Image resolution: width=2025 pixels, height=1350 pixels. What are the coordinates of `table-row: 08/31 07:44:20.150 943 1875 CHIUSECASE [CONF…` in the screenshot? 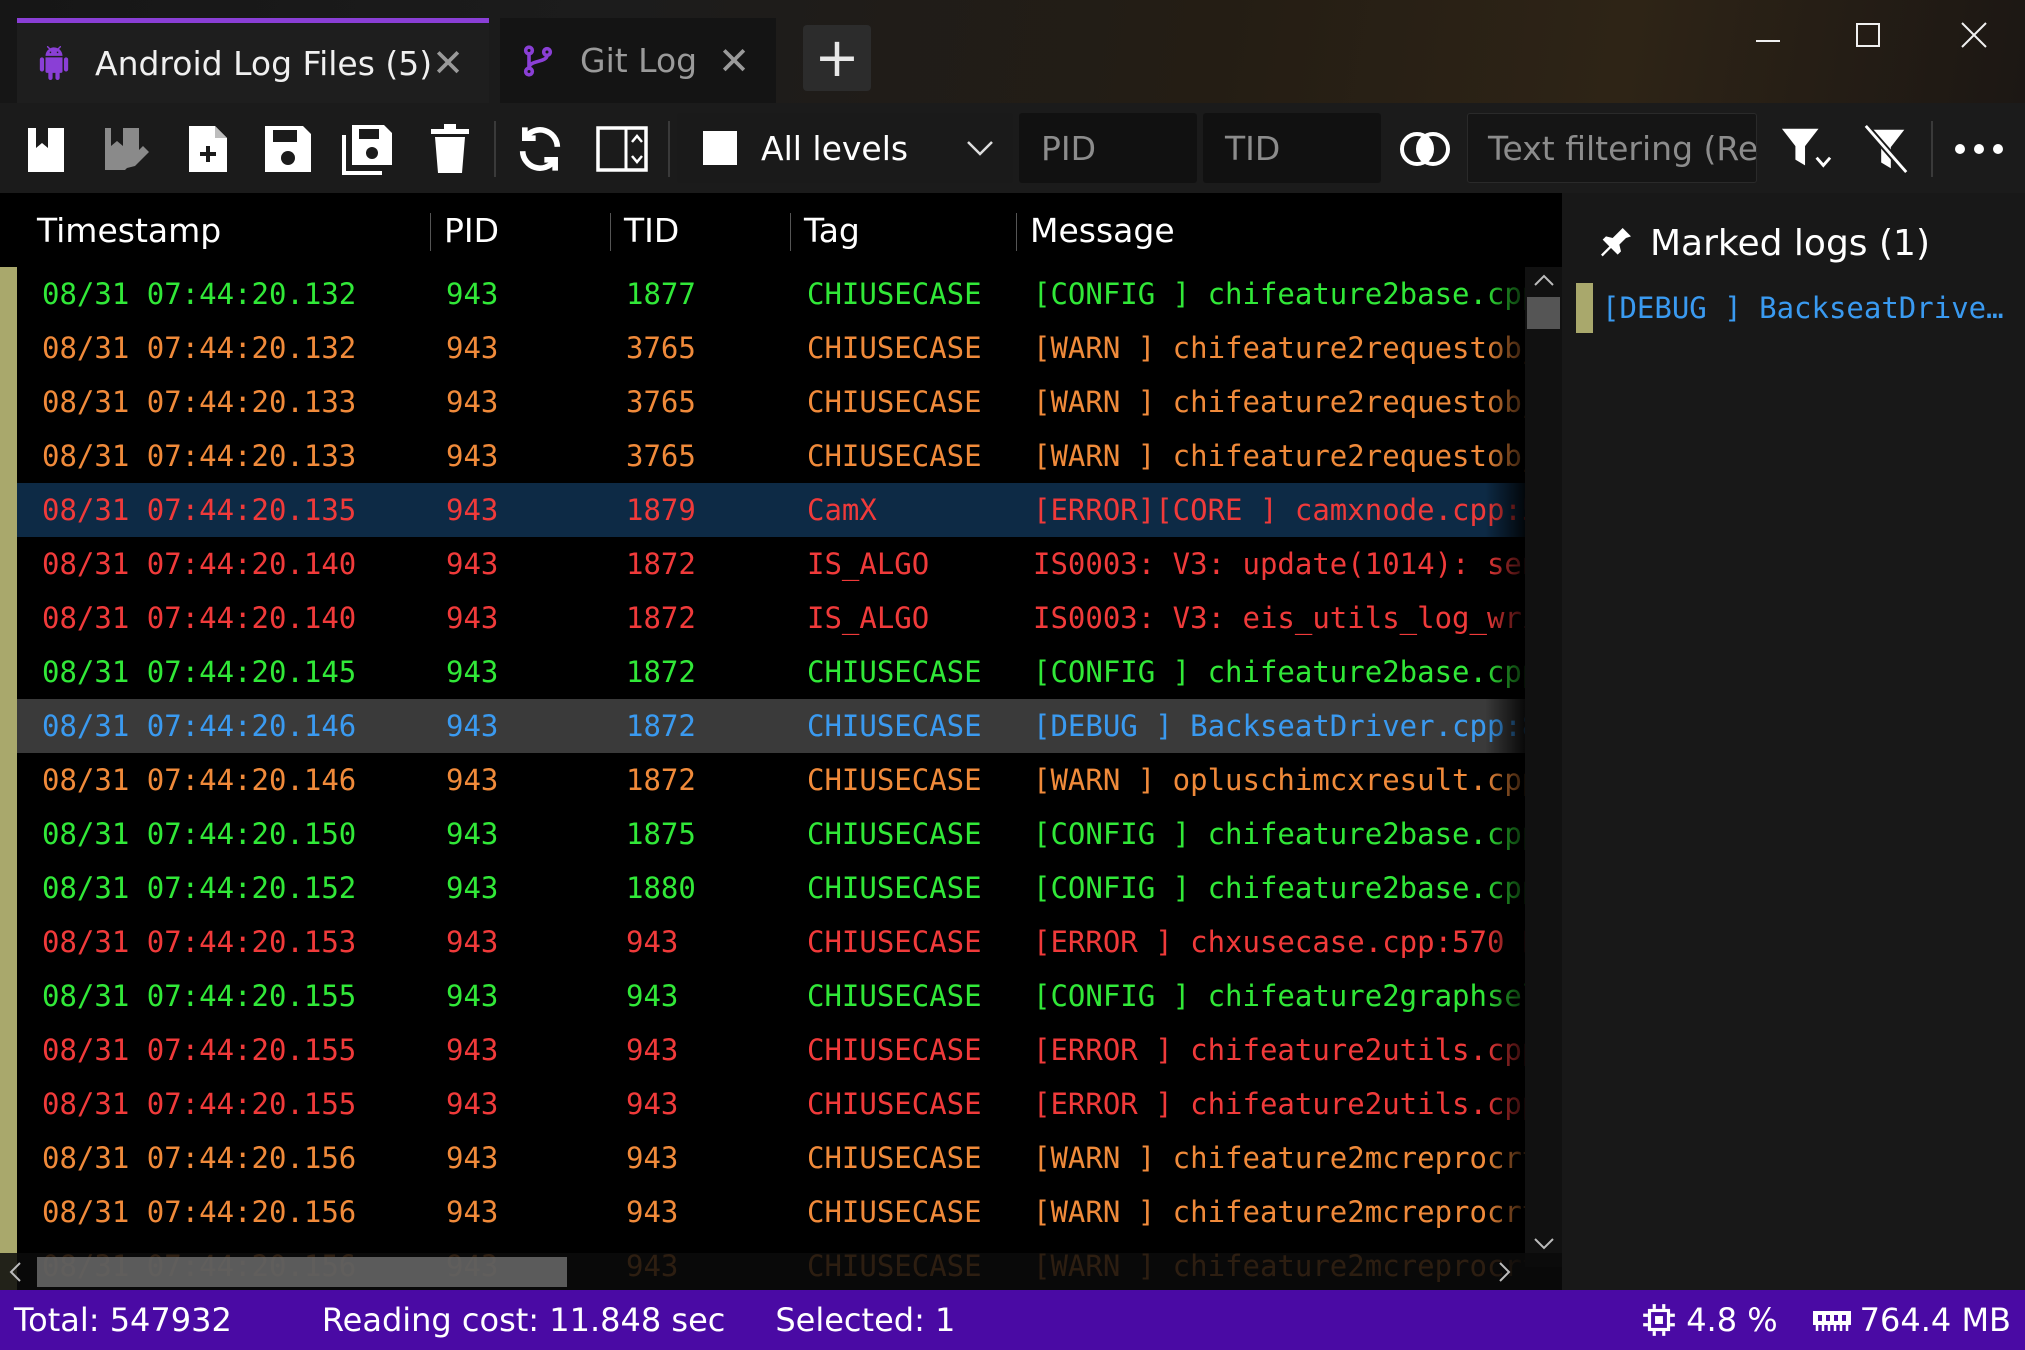 It's located at (762, 834).